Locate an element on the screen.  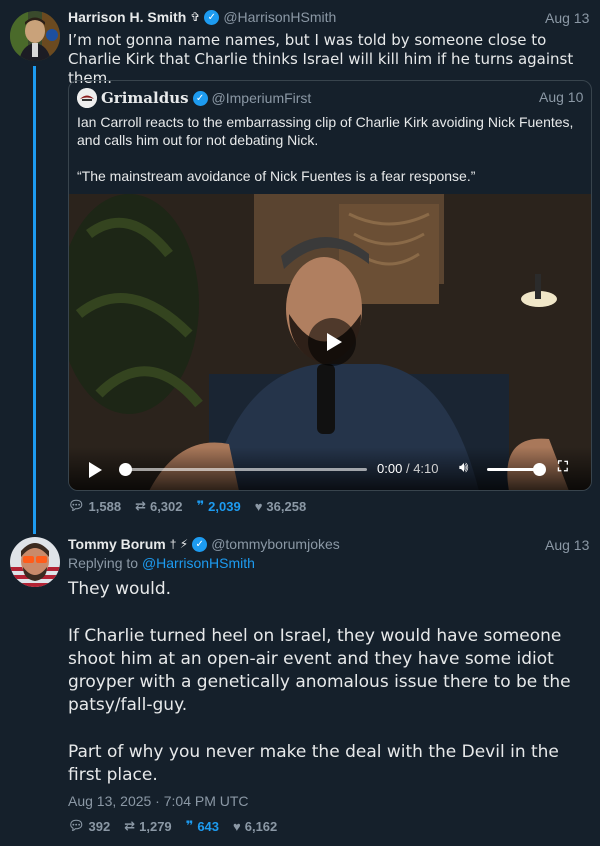
like-count: ♥ 6,162 is located at coordinates (255, 826).